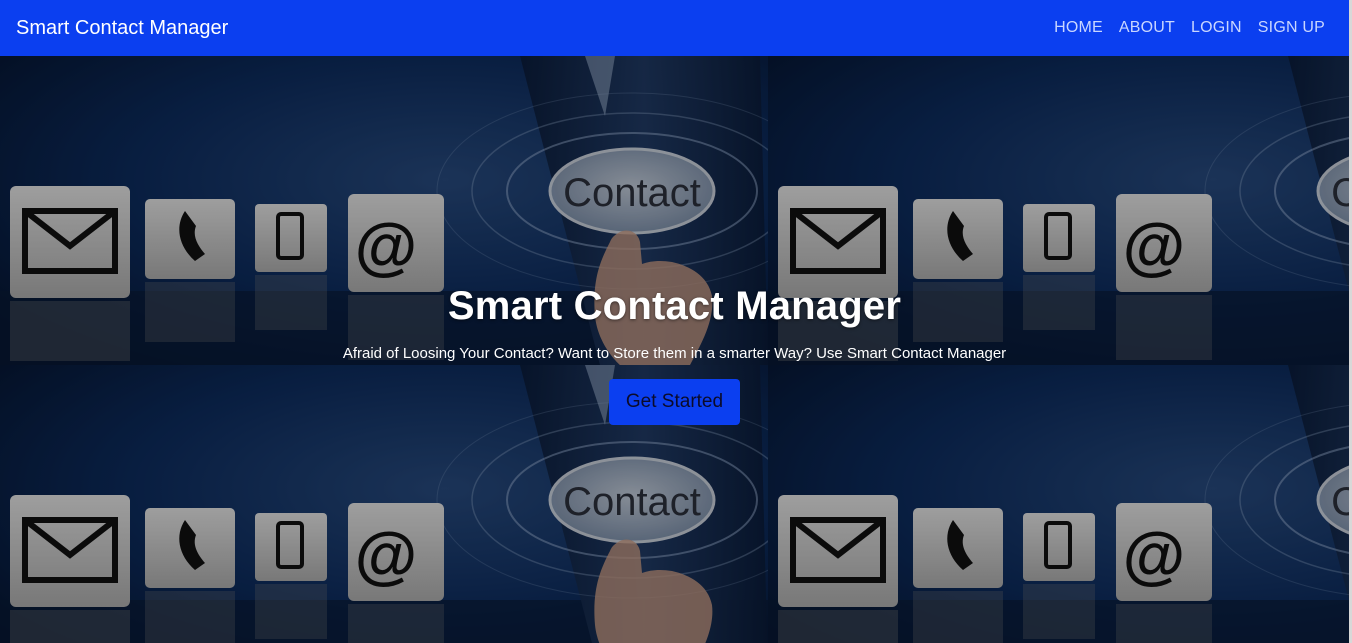 The image size is (1352, 643). I want to click on hero-title: Smart Contact Manager, so click(674, 306).